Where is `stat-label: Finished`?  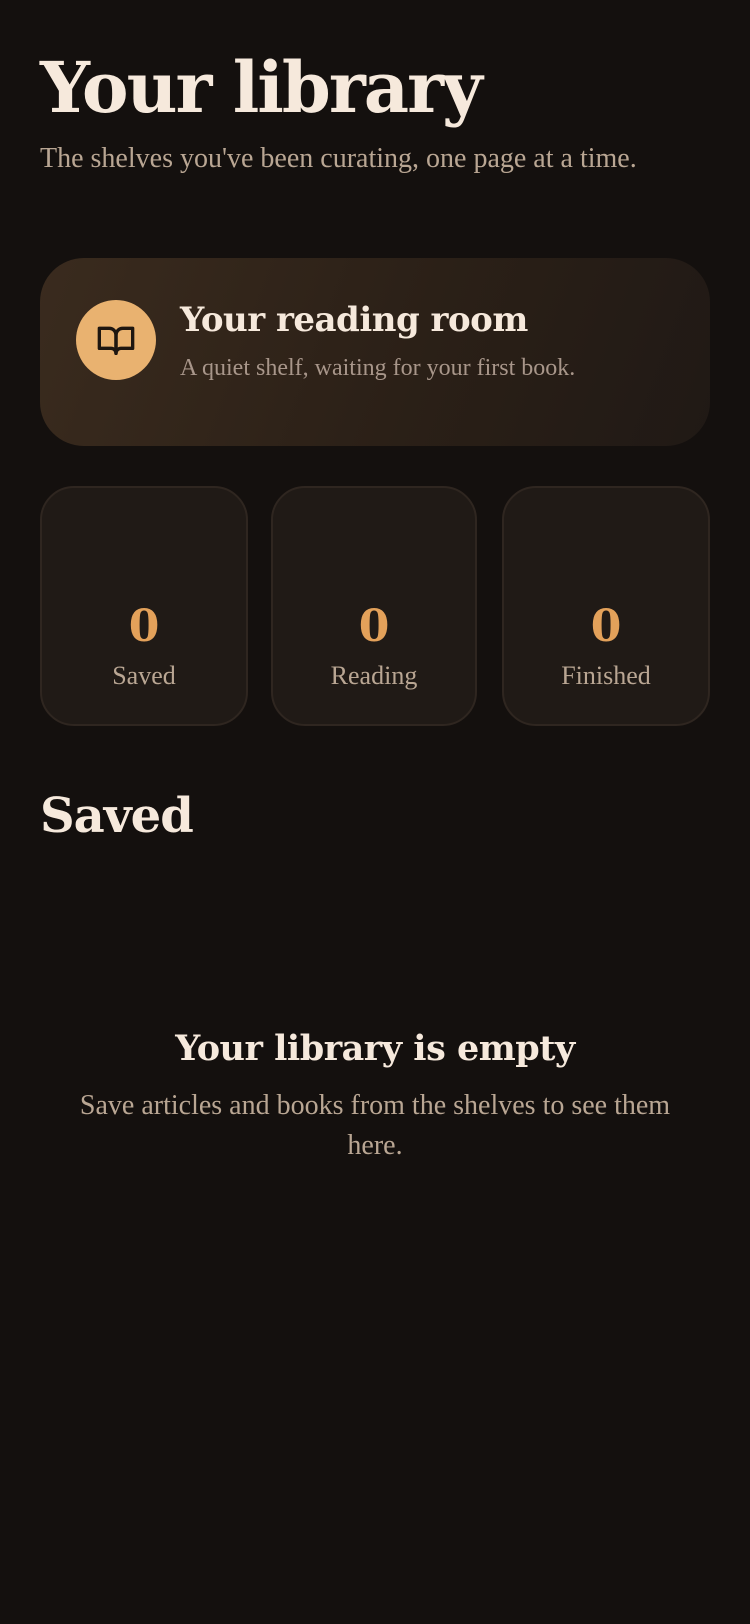 stat-label: Finished is located at coordinates (606, 675).